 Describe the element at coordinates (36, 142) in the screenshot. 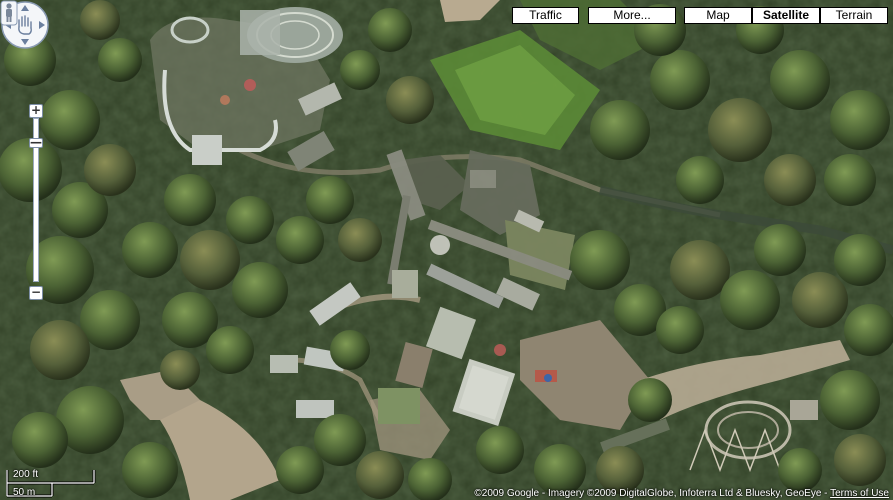

I see `zoom-slider-handle: —` at that location.